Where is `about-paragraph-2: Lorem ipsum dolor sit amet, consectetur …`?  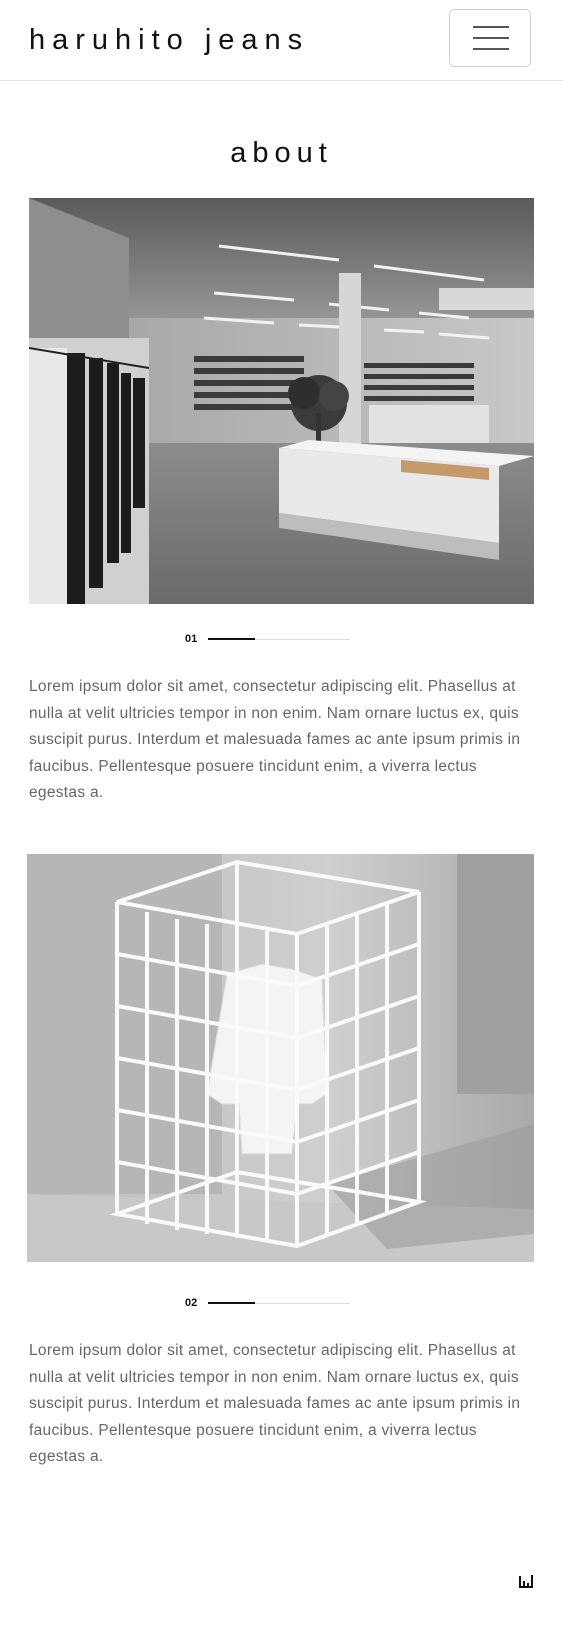
about-paragraph-2: Lorem ipsum dolor sit amet, consectetur … is located at coordinates (275, 1403).